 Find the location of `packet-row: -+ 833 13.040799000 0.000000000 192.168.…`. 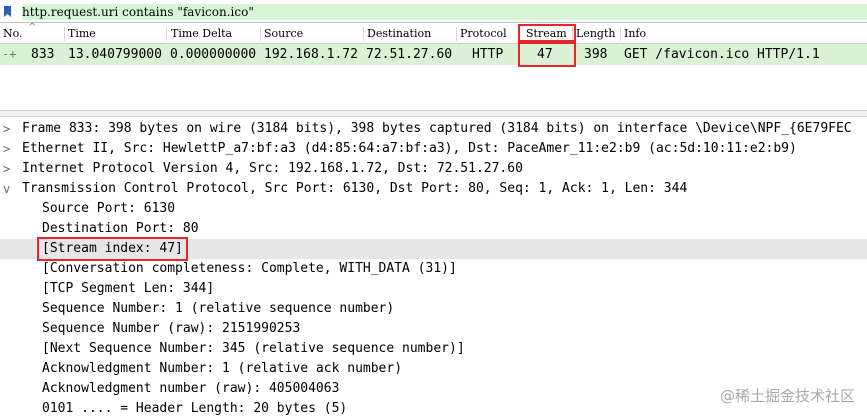

packet-row: -+ 833 13.040799000 0.000000000 192.168.… is located at coordinates (433, 54).